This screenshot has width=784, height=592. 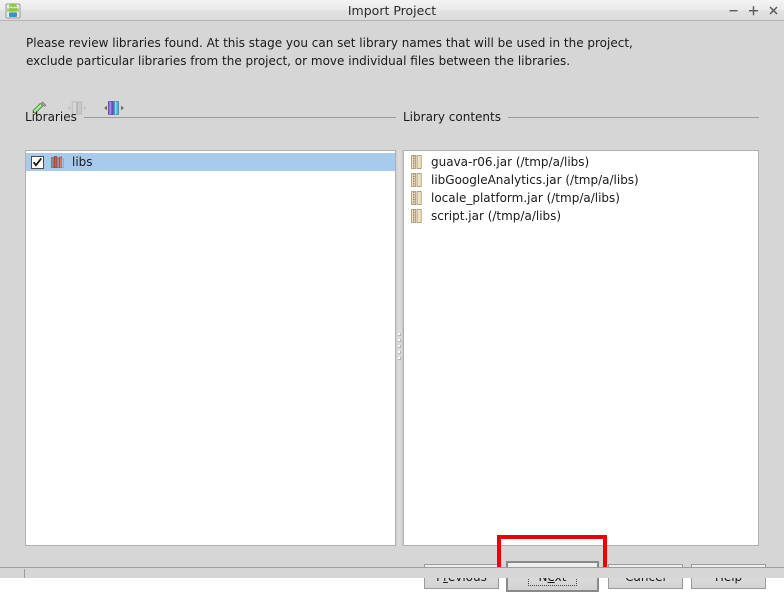 I want to click on status-bar, so click(x=392, y=572).